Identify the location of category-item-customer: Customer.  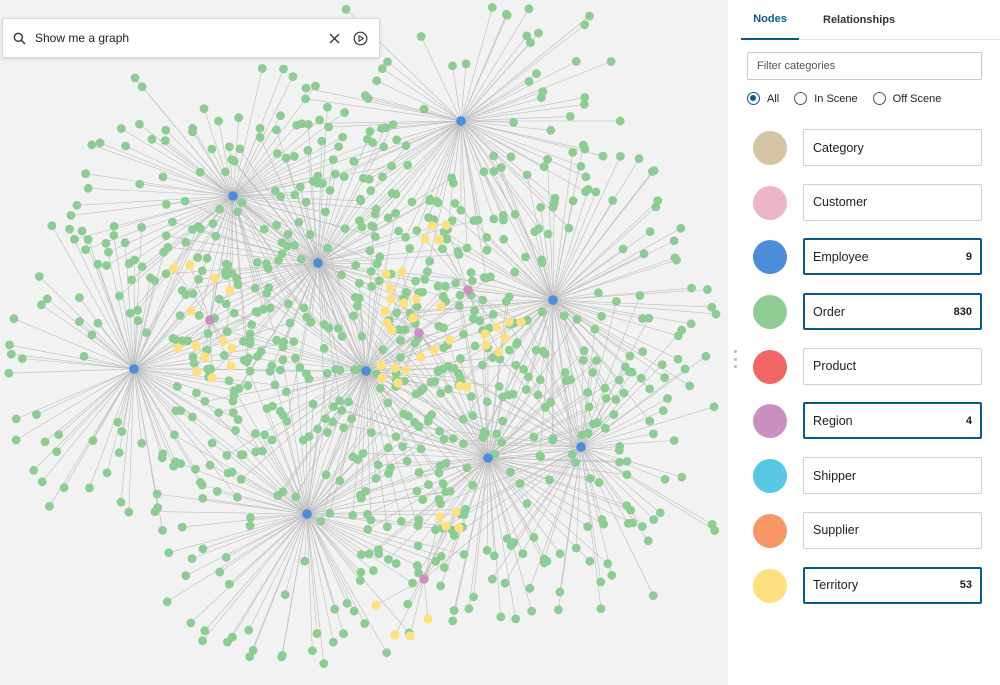
(892, 202).